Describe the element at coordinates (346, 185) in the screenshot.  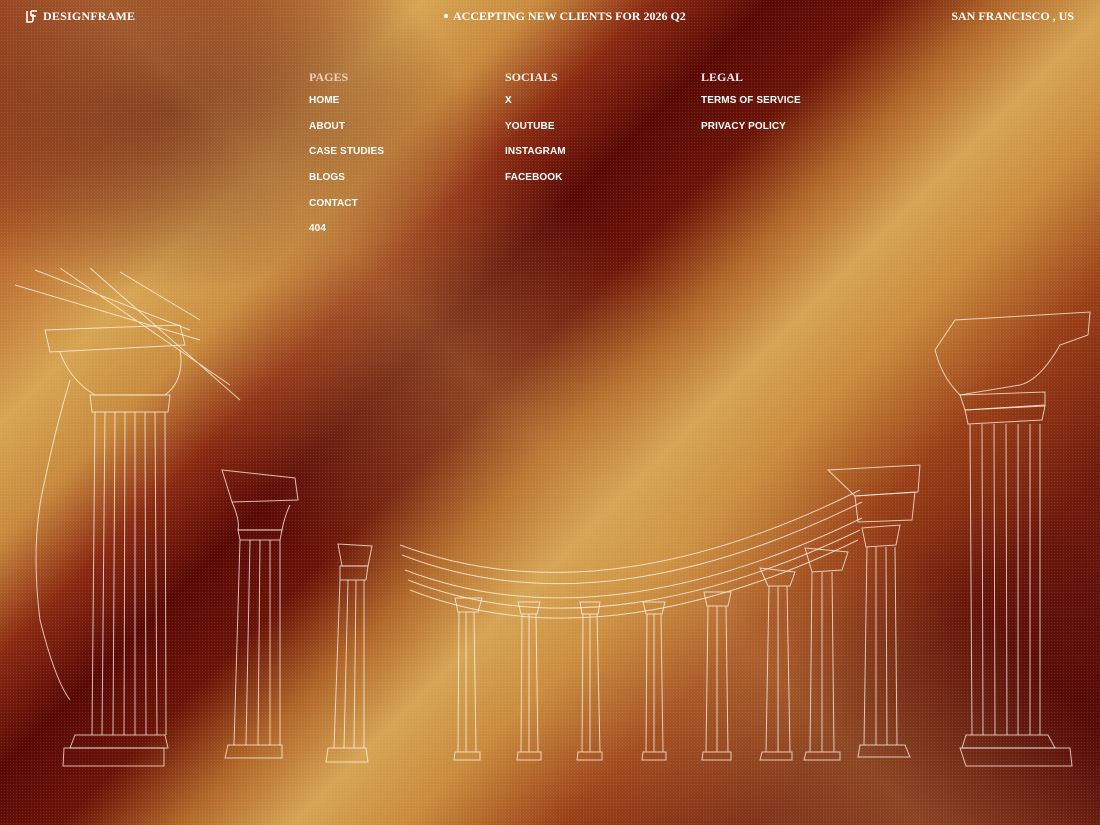
I see `nav-link-blogs: BLOGS` at that location.